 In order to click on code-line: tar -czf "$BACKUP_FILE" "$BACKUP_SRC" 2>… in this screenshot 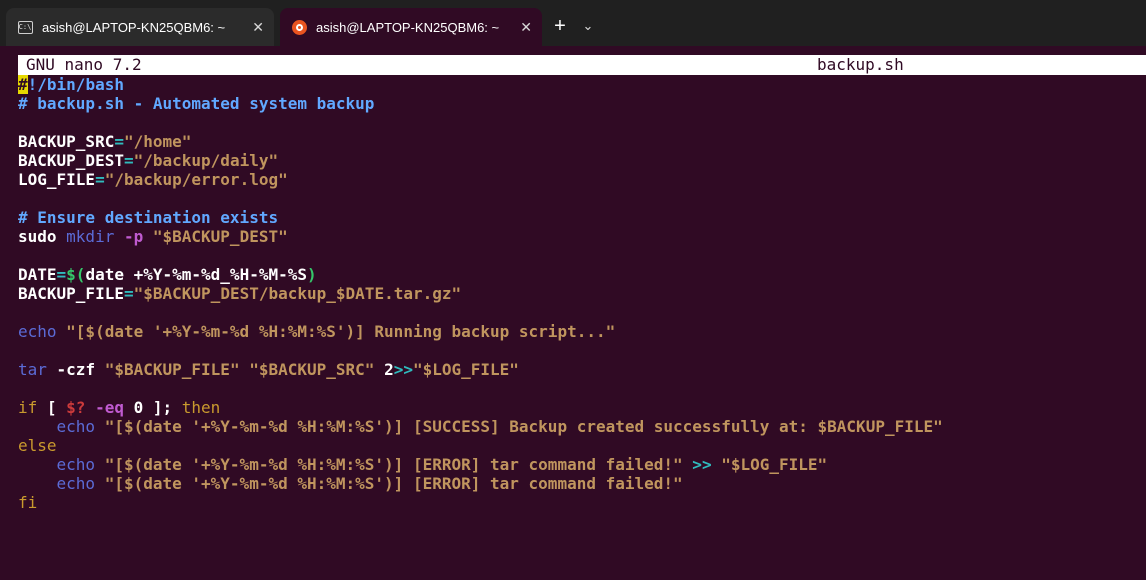, I will do `click(582, 369)`.